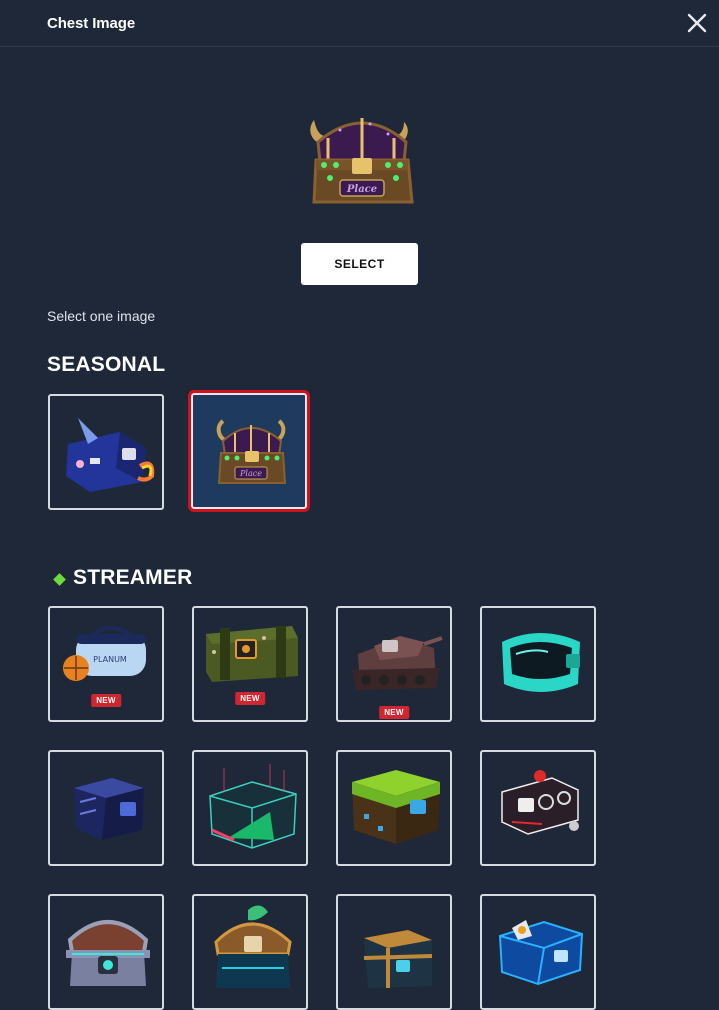 This screenshot has width=719, height=1010. I want to click on chest-option-silver-chest, so click(106, 952).